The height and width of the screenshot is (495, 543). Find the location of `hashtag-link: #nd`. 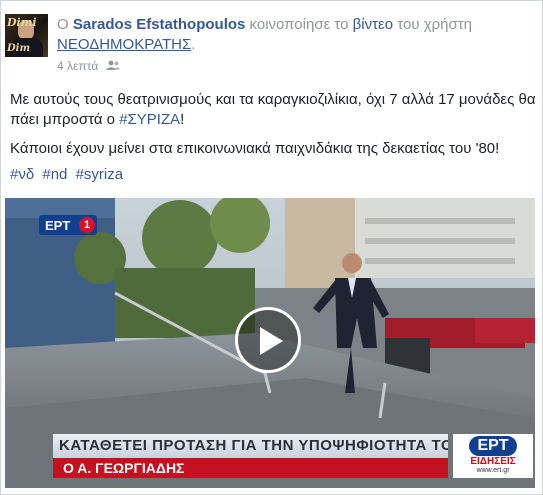

hashtag-link: #nd is located at coordinates (54, 174).